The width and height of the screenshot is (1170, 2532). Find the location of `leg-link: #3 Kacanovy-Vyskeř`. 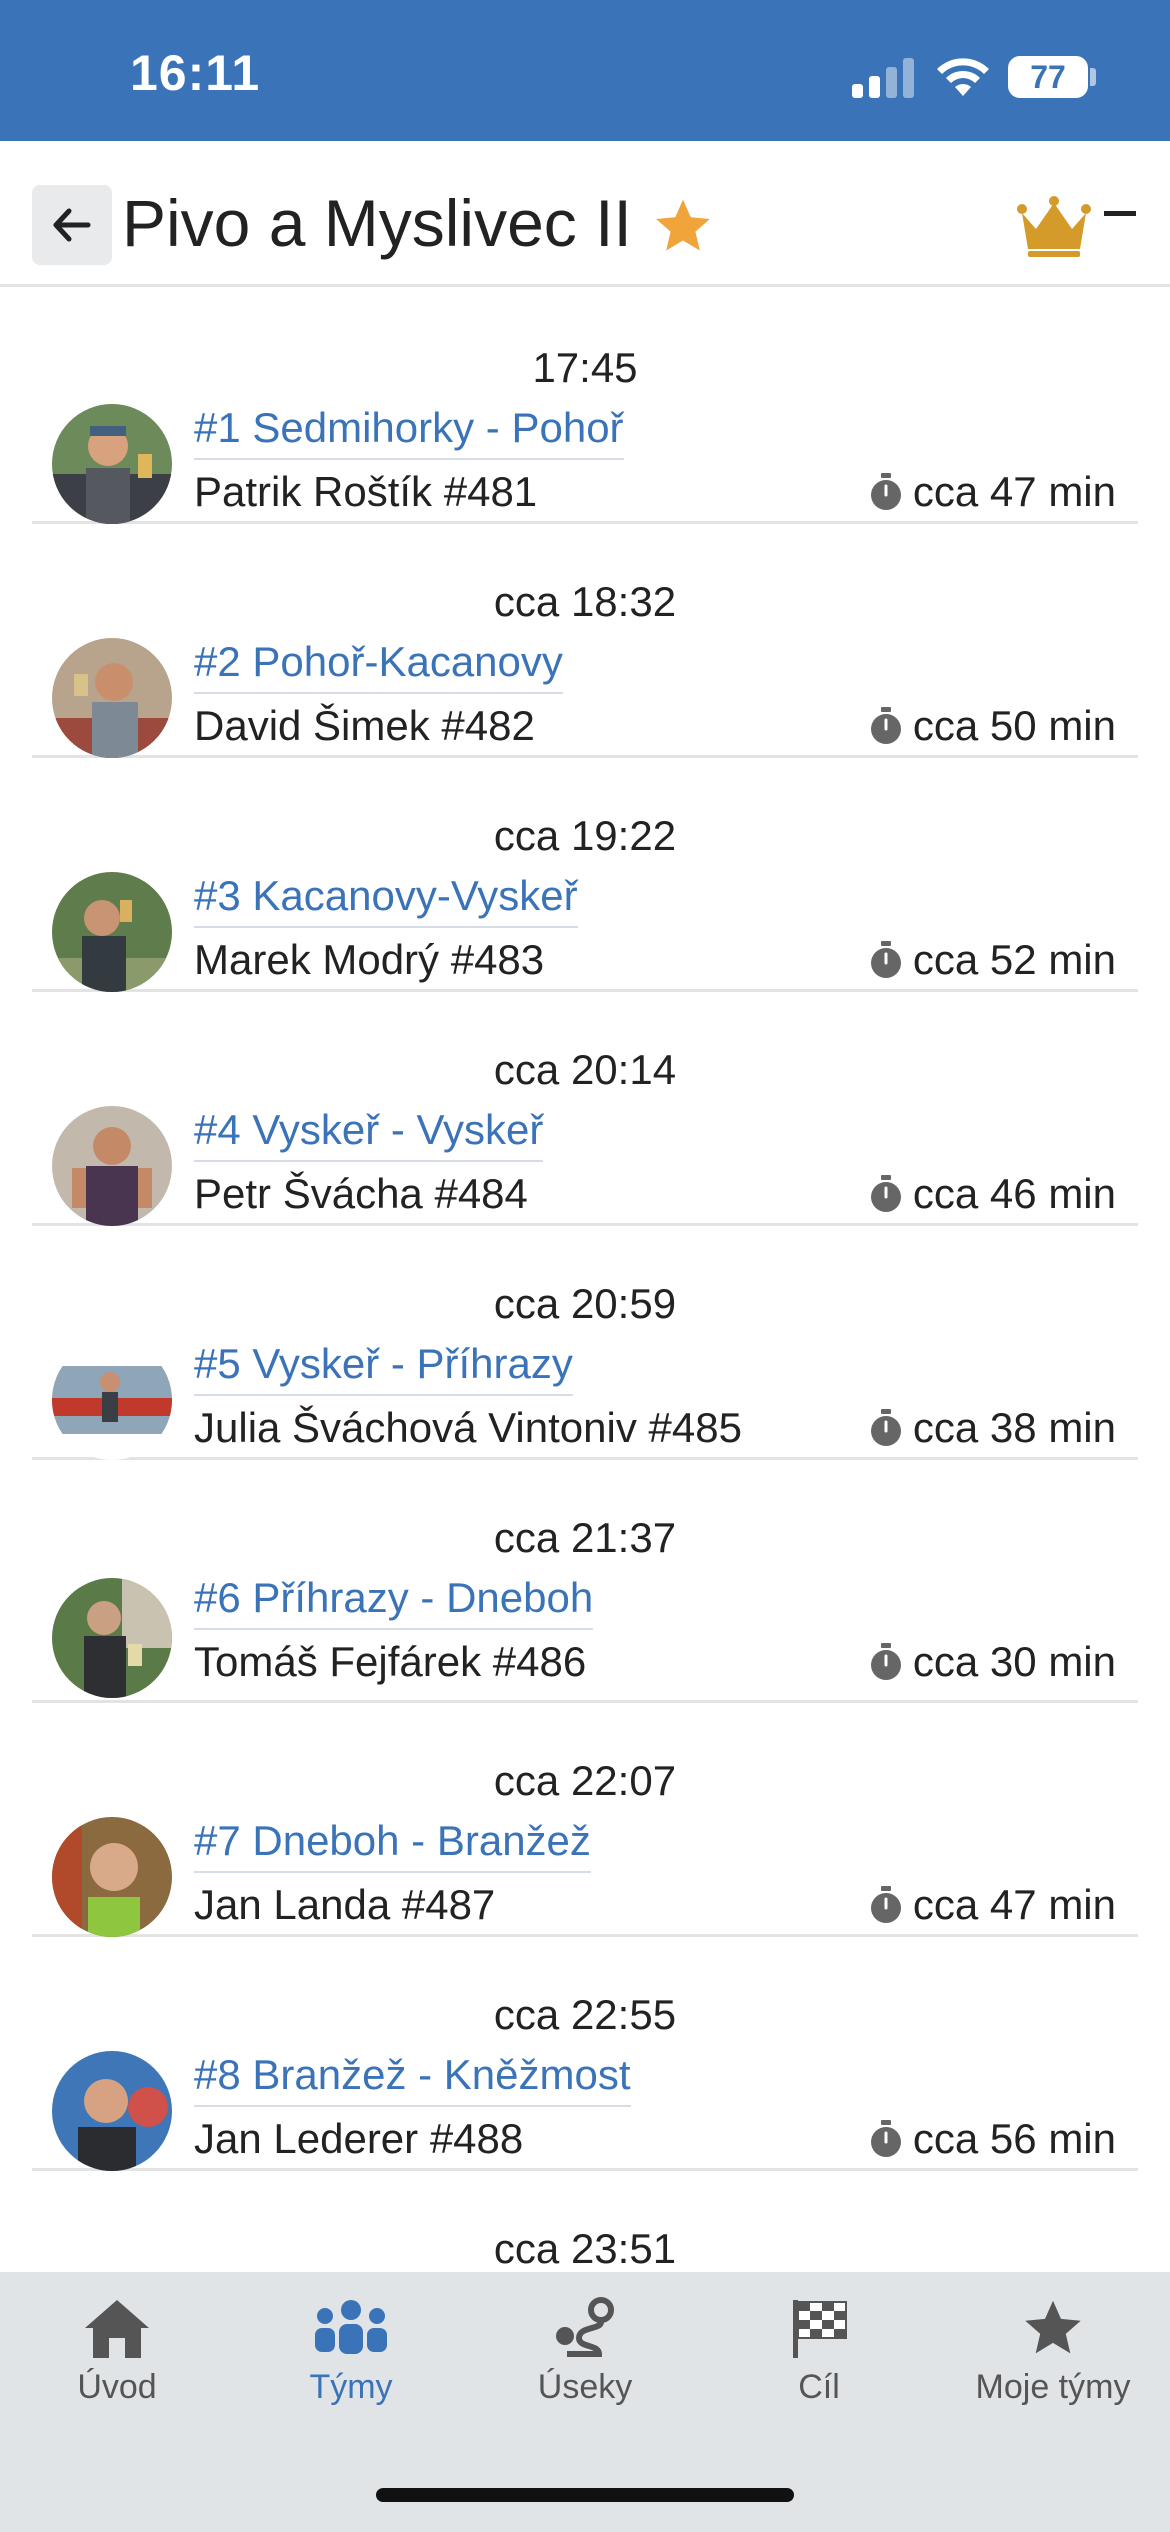

leg-link: #3 Kacanovy-Vyskeř is located at coordinates (386, 900).